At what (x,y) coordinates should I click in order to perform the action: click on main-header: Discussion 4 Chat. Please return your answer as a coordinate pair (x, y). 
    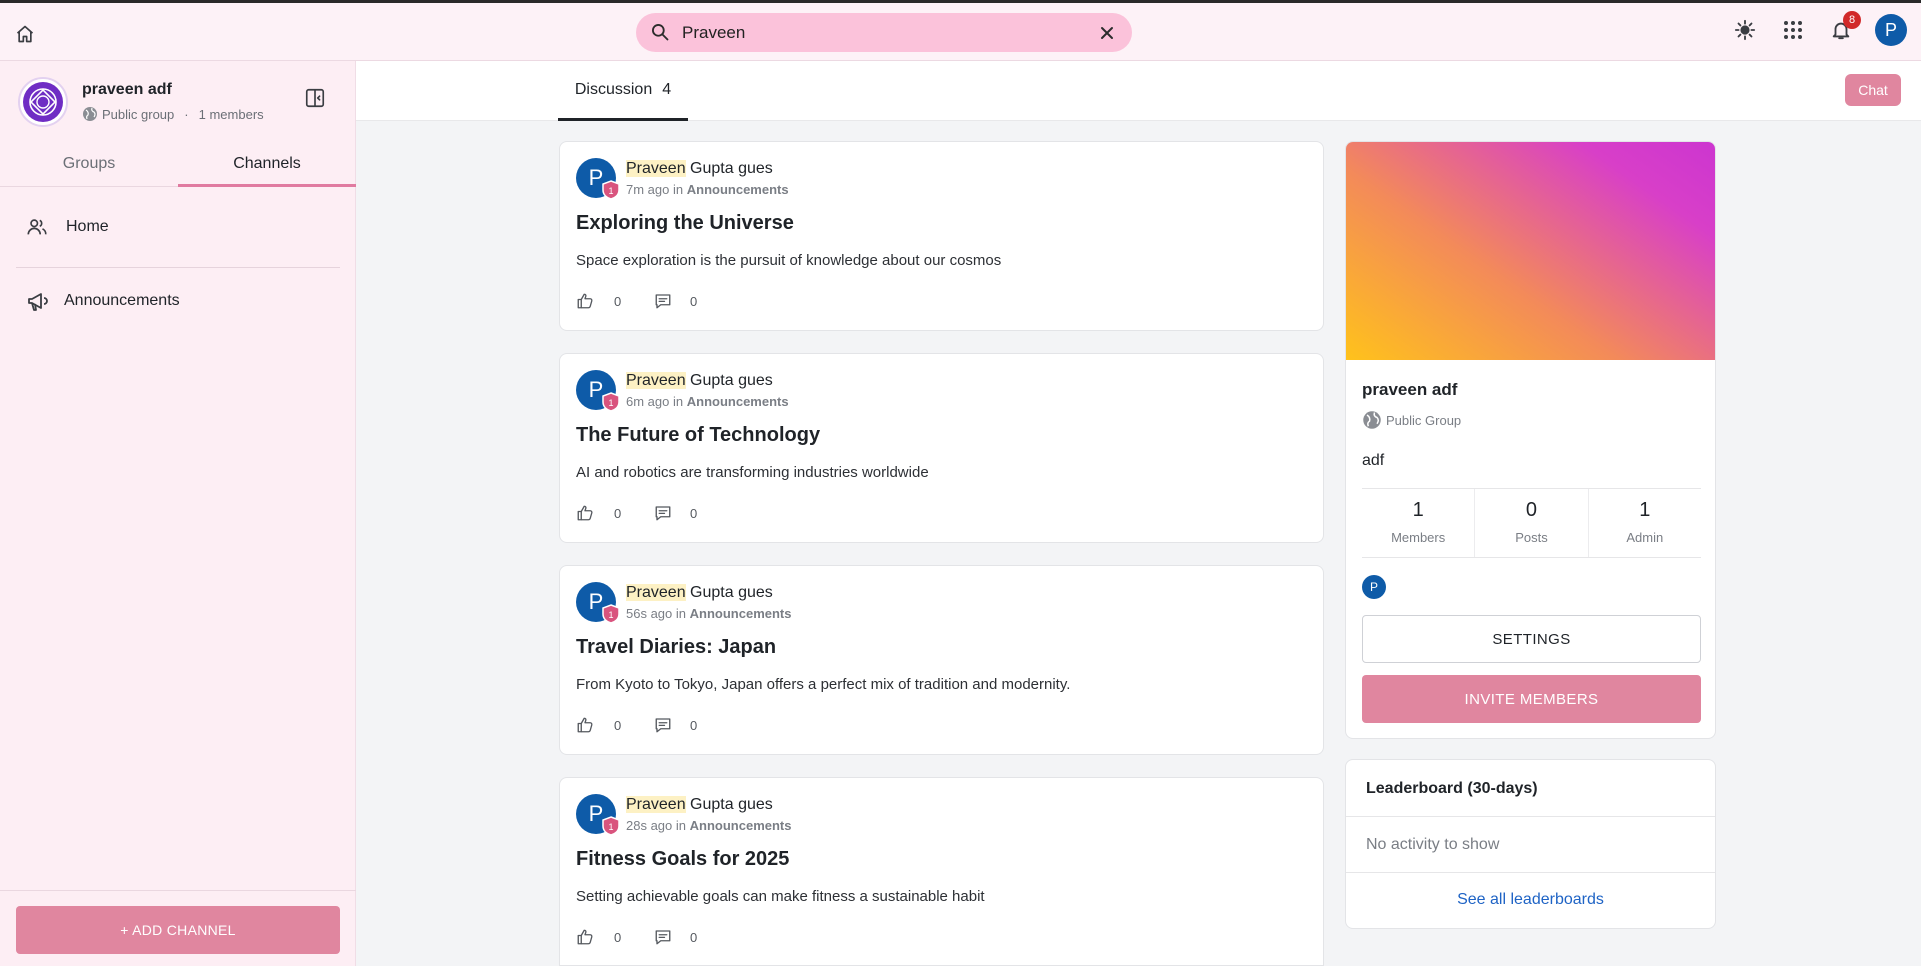
    Looking at the image, I should click on (1138, 91).